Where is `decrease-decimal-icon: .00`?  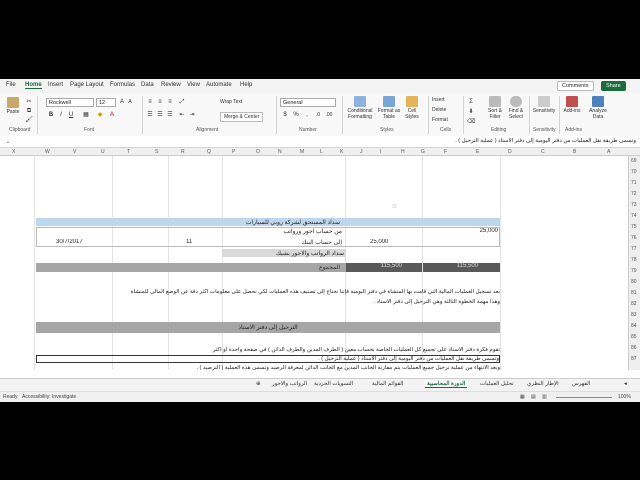 decrease-decimal-icon: .00 is located at coordinates (329, 115).